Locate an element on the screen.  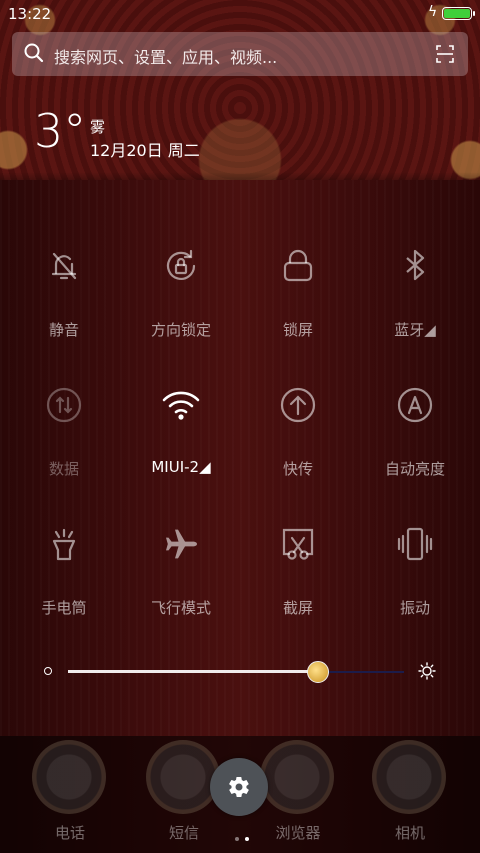
screenshot-icon is located at coordinates (298, 544).